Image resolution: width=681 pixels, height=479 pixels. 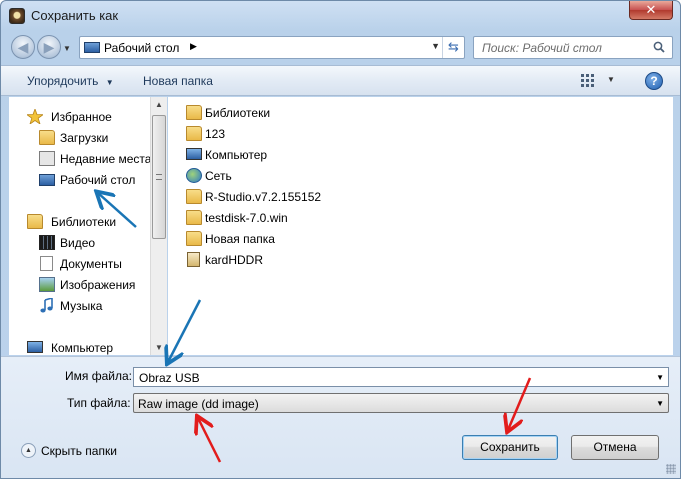 I want to click on search-input: Поиск: Рабочий стол, so click(x=573, y=47).